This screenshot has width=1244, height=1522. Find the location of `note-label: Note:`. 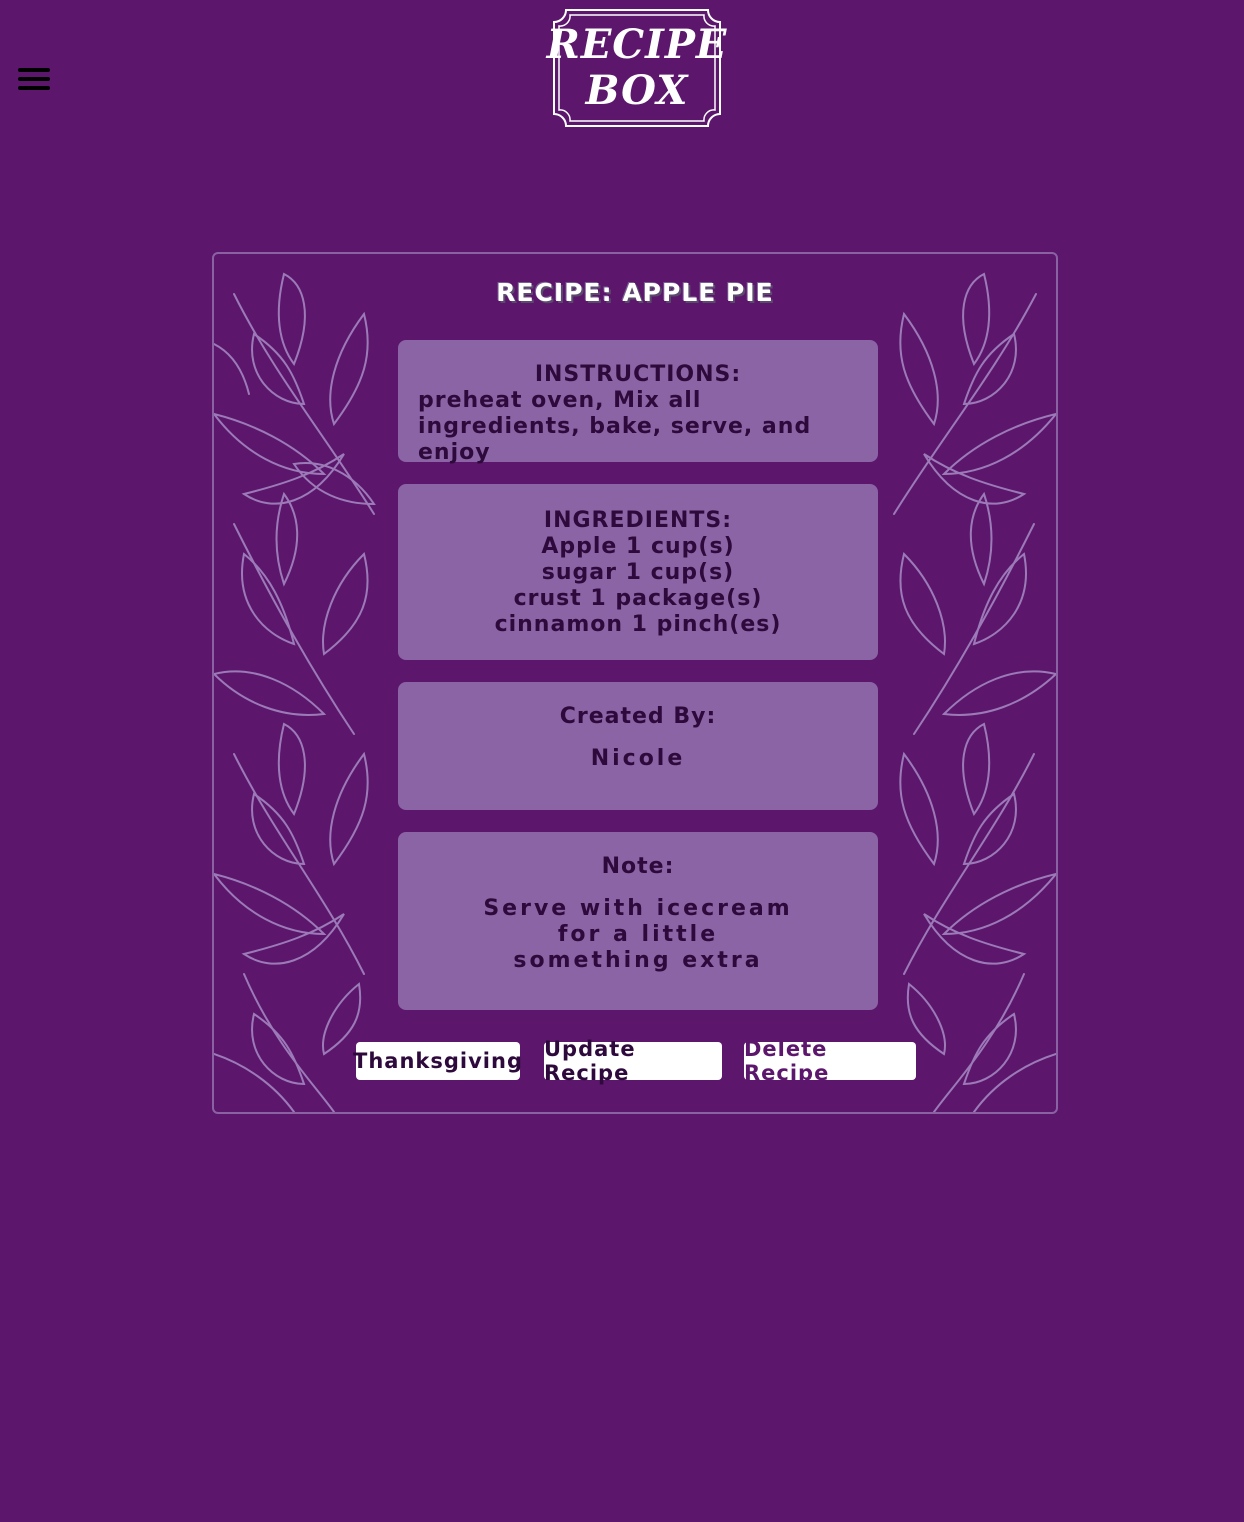

note-label: Note: is located at coordinates (638, 866).